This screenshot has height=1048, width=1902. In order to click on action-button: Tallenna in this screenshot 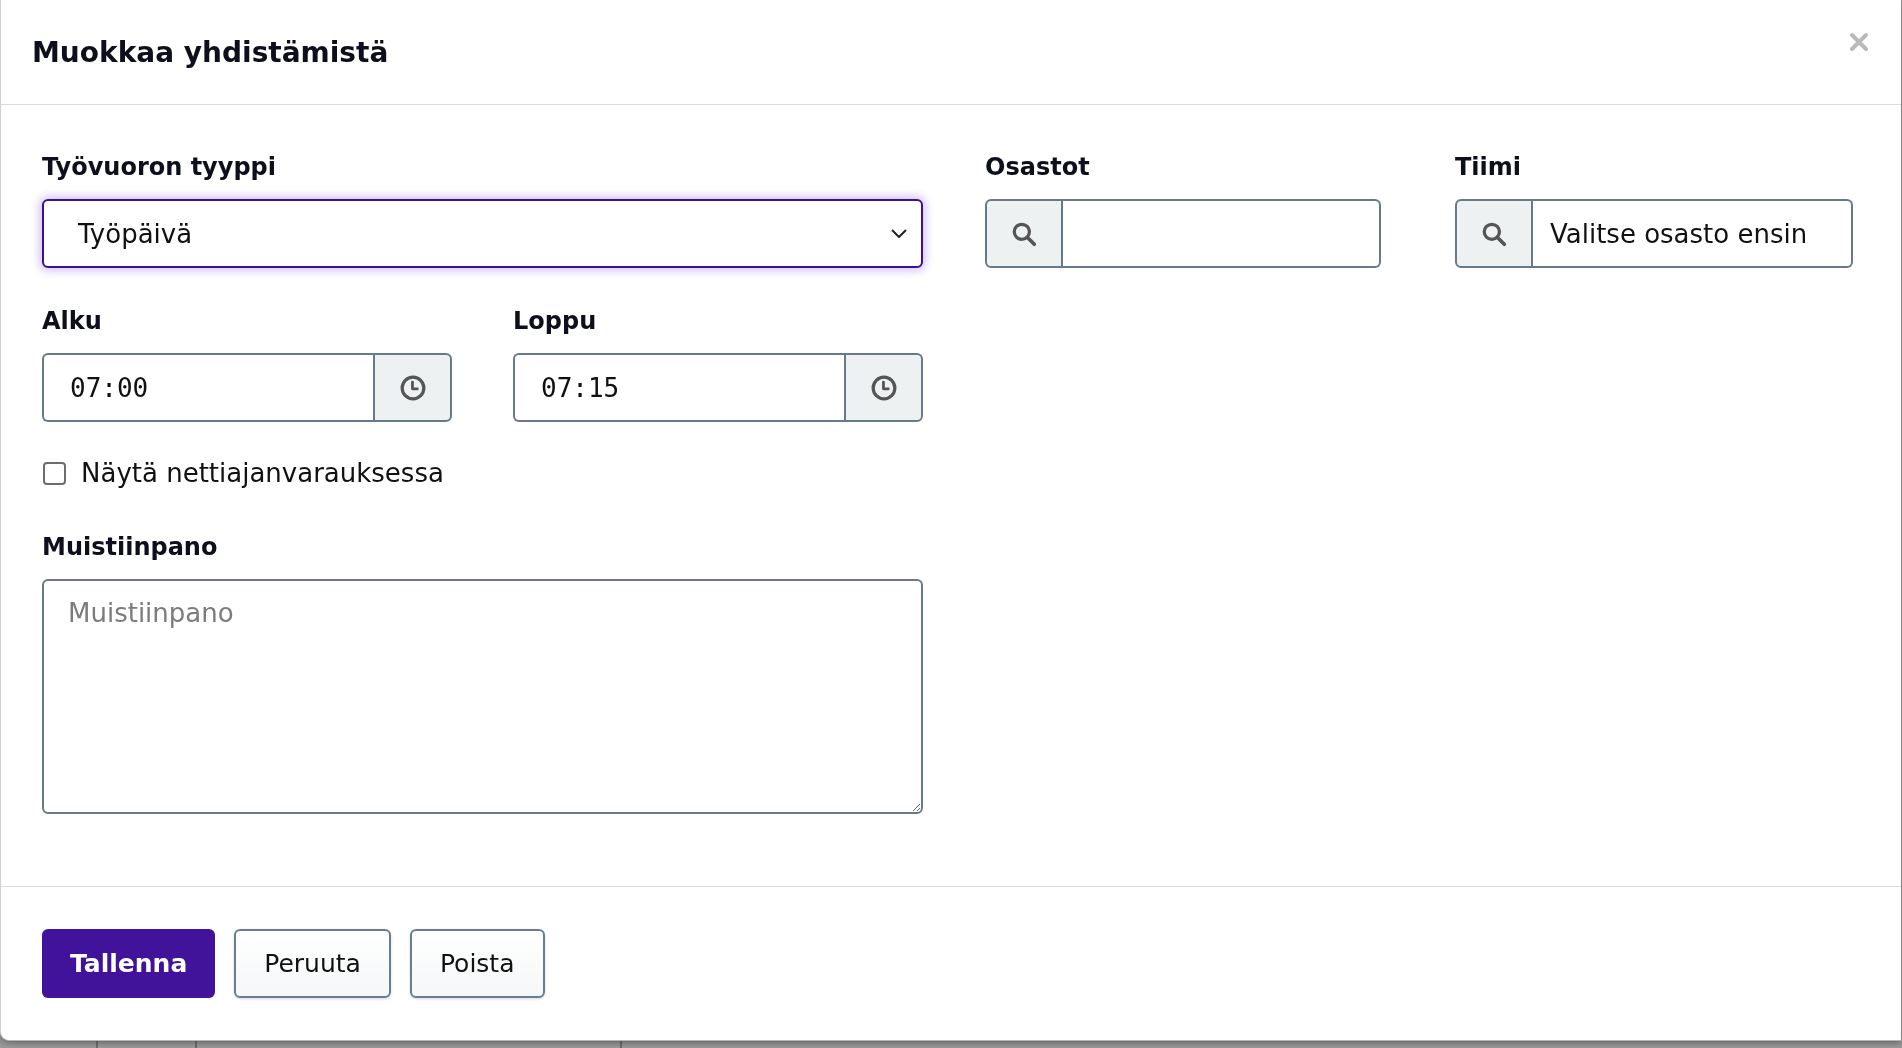, I will do `click(129, 963)`.